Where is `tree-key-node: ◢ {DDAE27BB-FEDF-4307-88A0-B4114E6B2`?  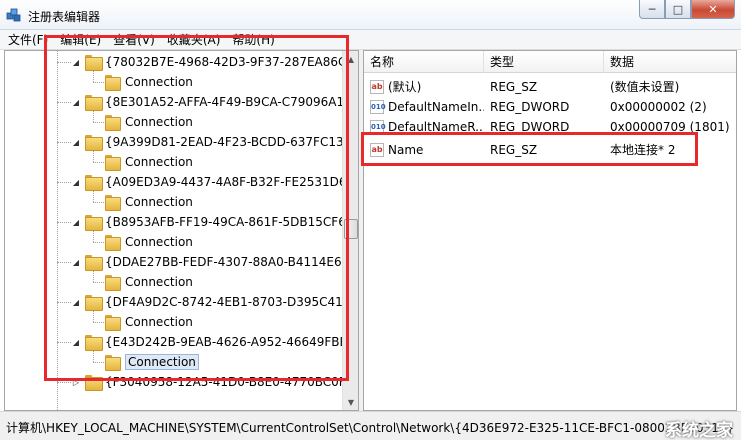
tree-key-node: ◢ {DDAE27BB-FEDF-4307-88A0-B4114E6B2 is located at coordinates (207, 262).